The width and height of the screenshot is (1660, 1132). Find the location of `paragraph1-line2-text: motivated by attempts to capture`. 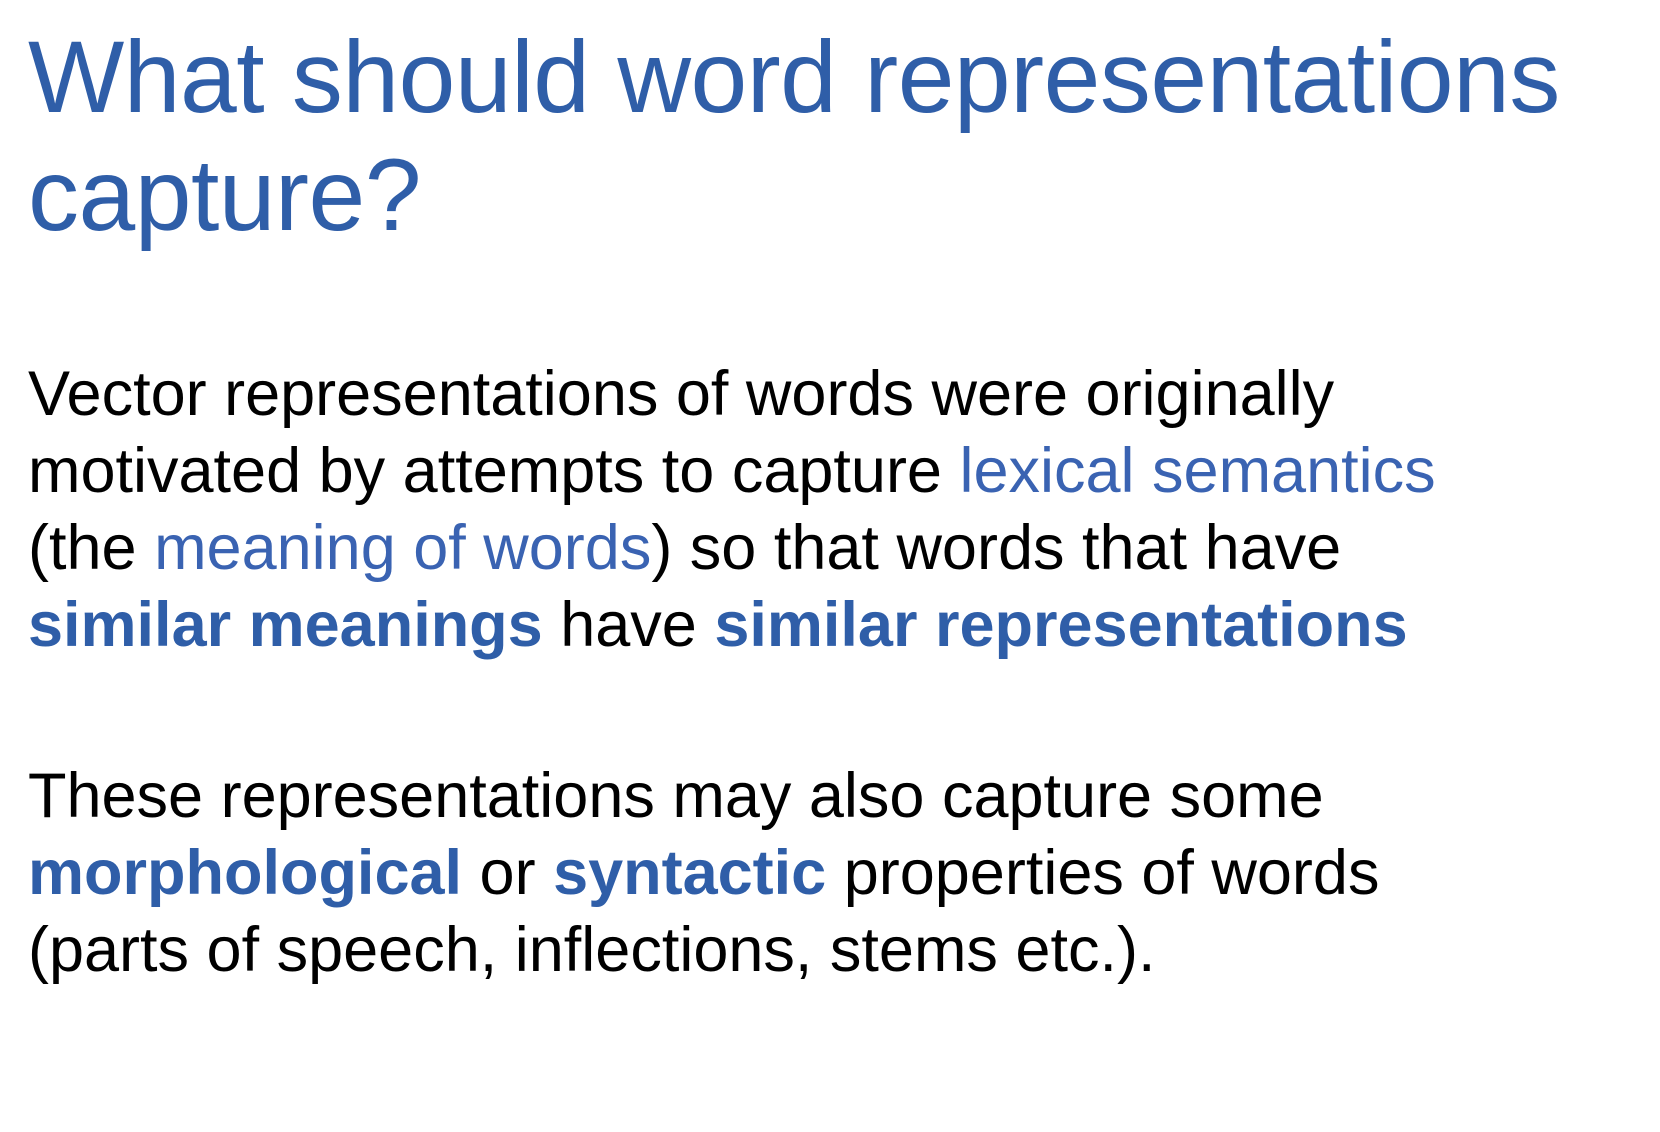

paragraph1-line2-text: motivated by attempts to capture is located at coordinates (494, 471).